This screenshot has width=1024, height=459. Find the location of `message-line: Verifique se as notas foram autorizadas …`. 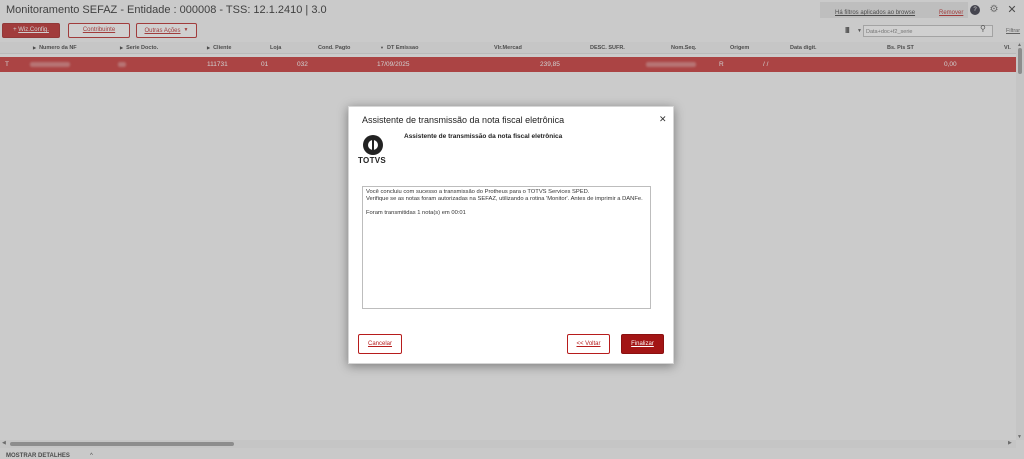

message-line: Verifique se as notas foram autorizadas … is located at coordinates (504, 199).